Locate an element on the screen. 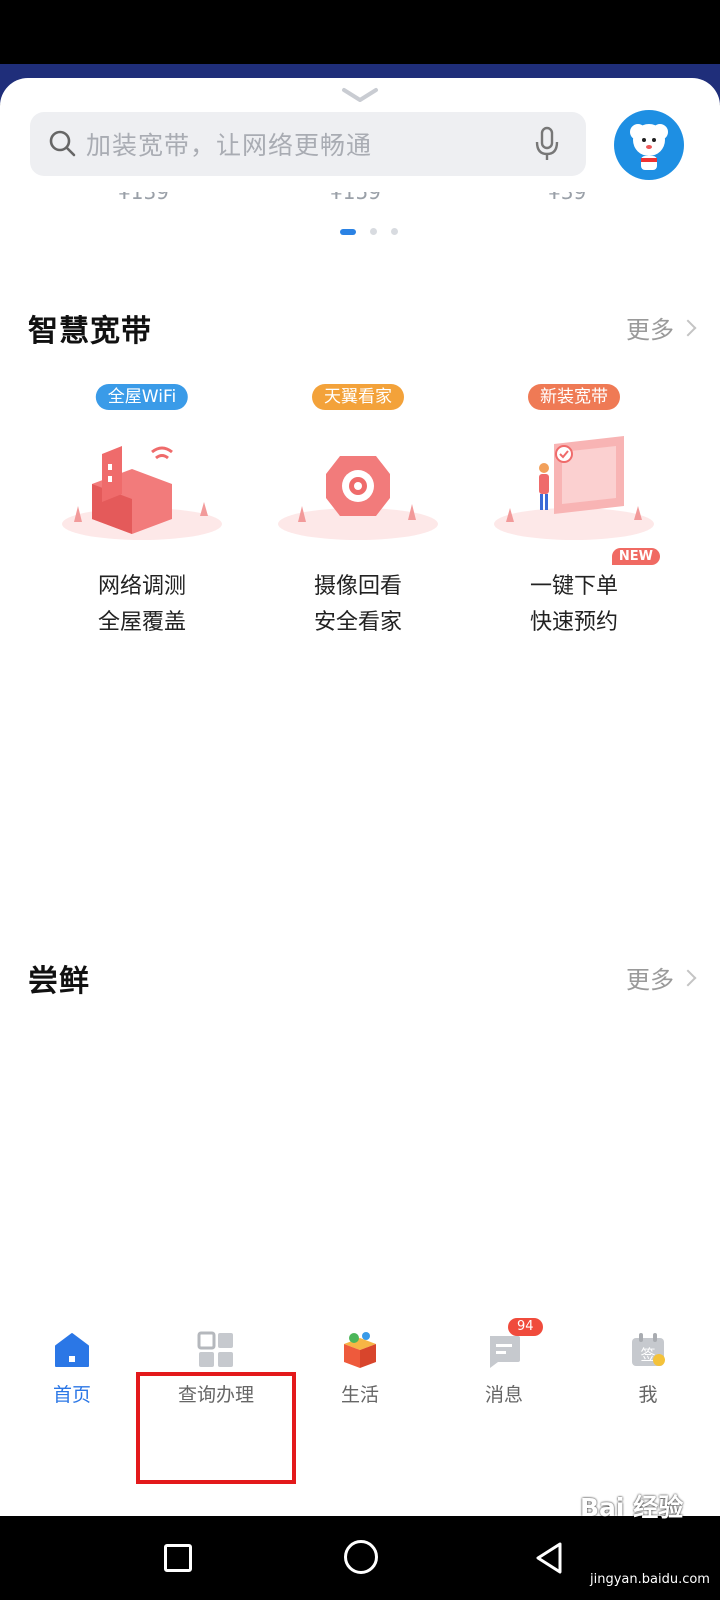 The height and width of the screenshot is (1600, 720). back-icon is located at coordinates (550, 1558).